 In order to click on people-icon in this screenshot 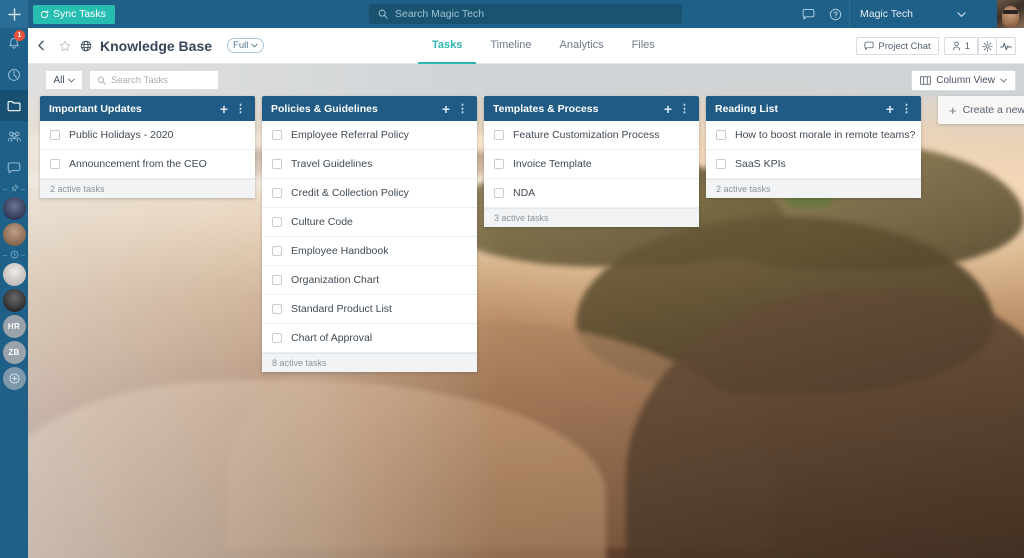, I will do `click(14, 136)`.